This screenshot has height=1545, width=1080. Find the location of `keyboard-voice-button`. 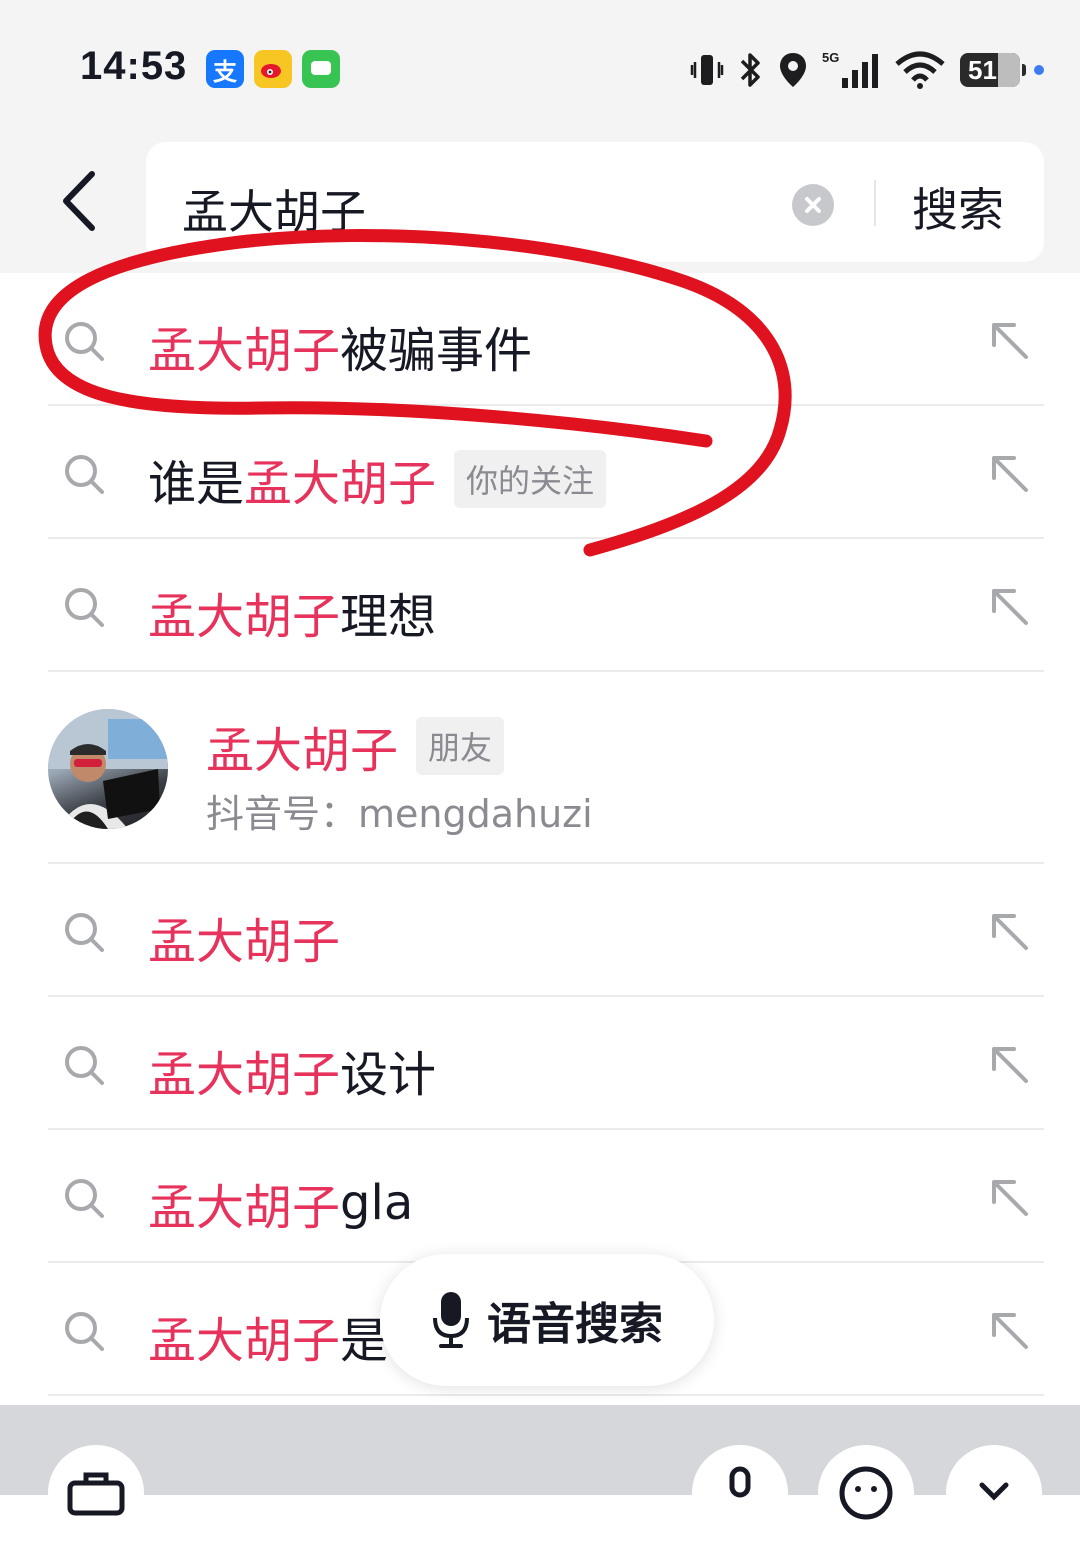

keyboard-voice-button is located at coordinates (740, 1493).